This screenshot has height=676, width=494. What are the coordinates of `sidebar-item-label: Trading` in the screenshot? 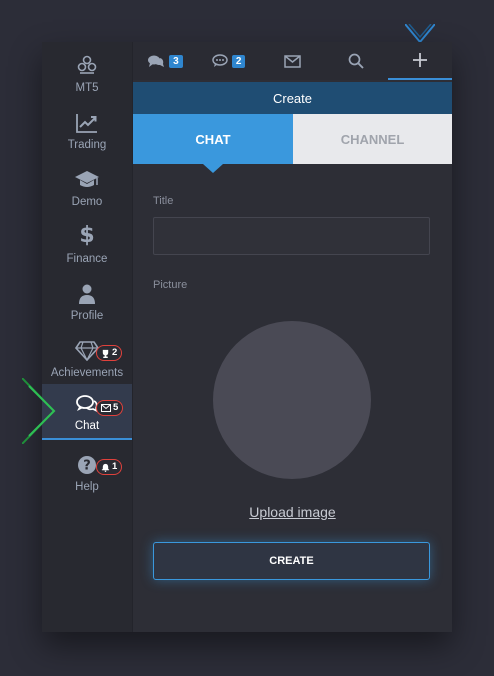 It's located at (87, 145).